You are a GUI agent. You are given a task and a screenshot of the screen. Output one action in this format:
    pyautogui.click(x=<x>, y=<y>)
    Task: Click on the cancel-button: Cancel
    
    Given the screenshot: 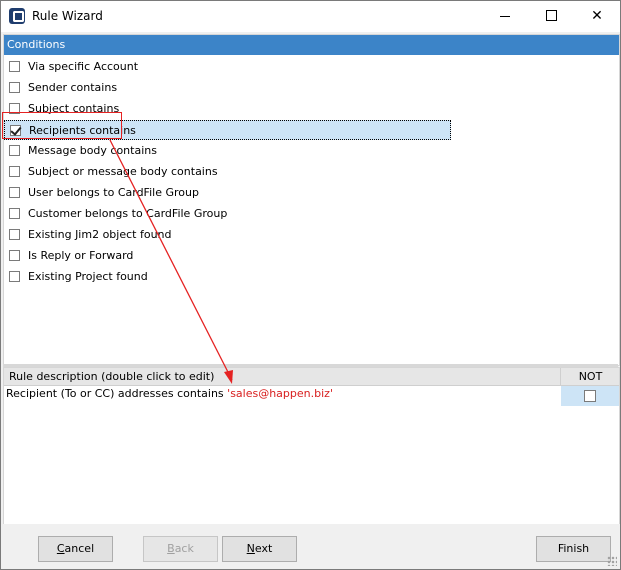 What is the action you would take?
    pyautogui.click(x=75, y=549)
    